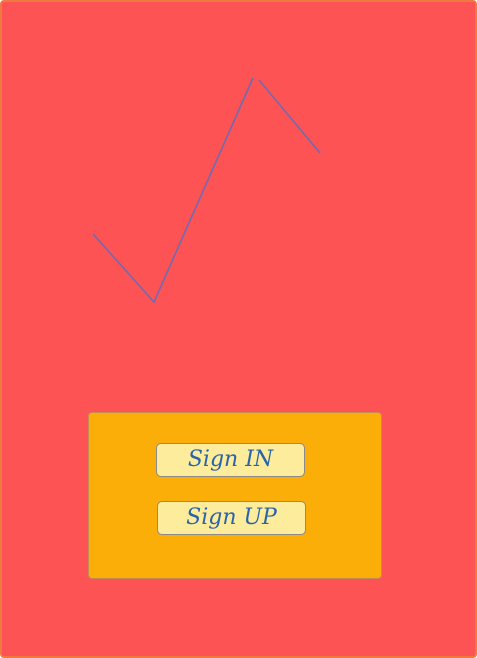  Describe the element at coordinates (173, 190) in the screenshot. I see `logo-stroke-left` at that location.